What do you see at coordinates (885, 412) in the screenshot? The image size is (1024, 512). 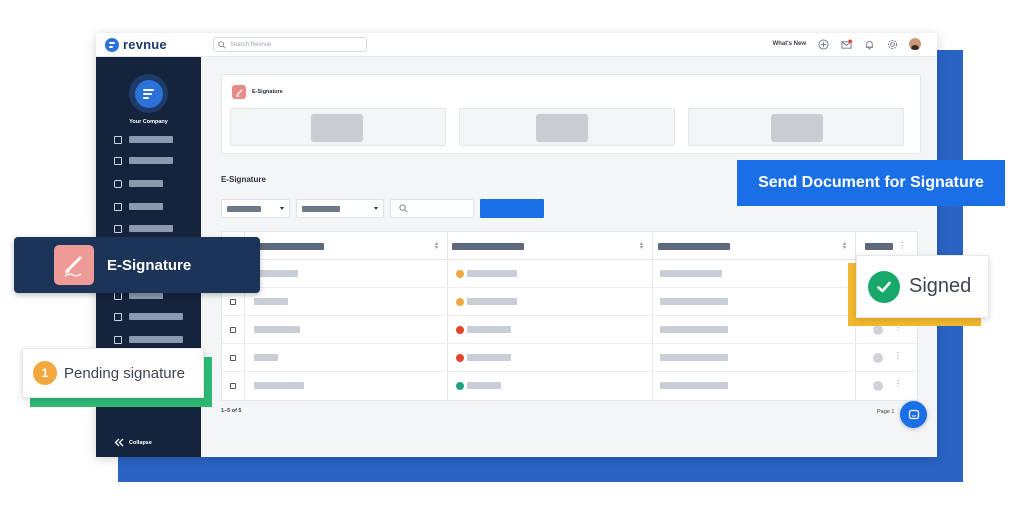 I see `pagination-page: Page 1` at bounding box center [885, 412].